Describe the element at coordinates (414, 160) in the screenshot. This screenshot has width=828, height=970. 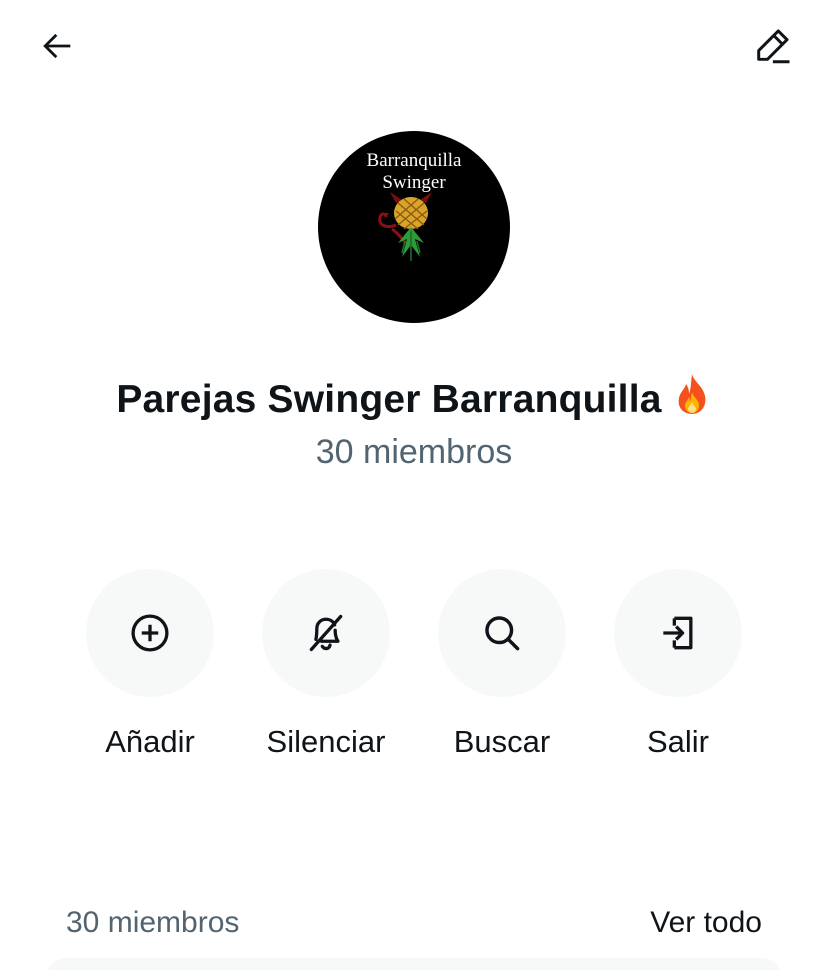
I see `avatar-text-line1: Barranquilla` at that location.